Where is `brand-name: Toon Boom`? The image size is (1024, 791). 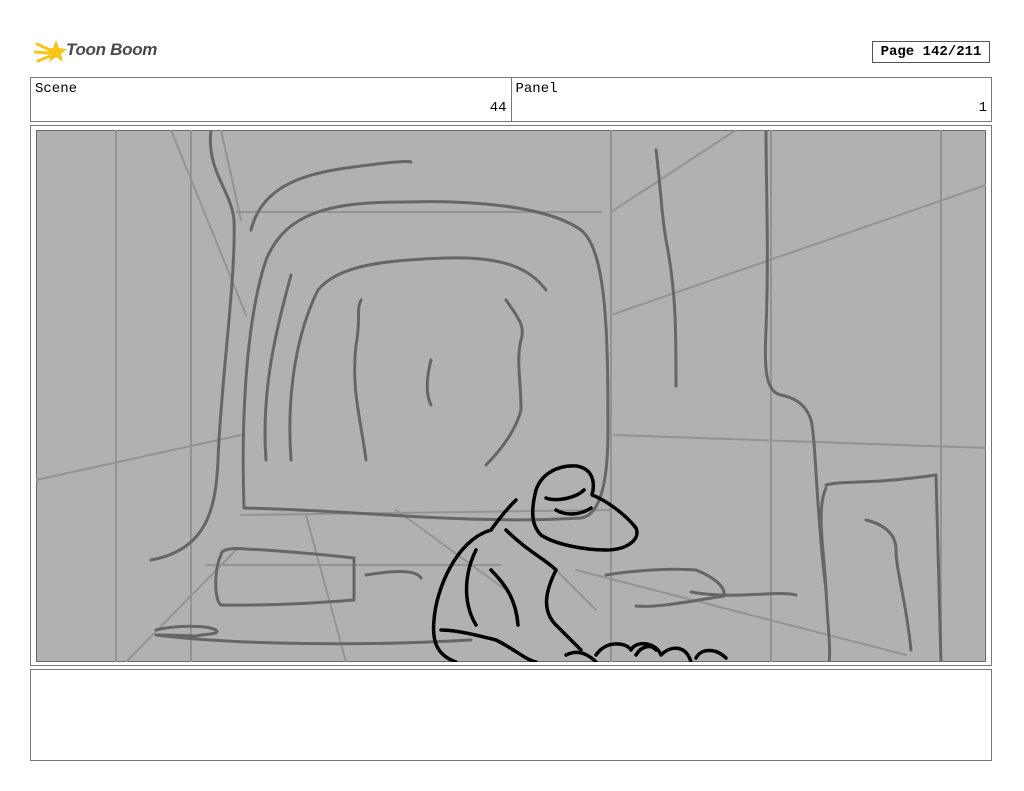
brand-name: Toon Boom is located at coordinates (112, 49).